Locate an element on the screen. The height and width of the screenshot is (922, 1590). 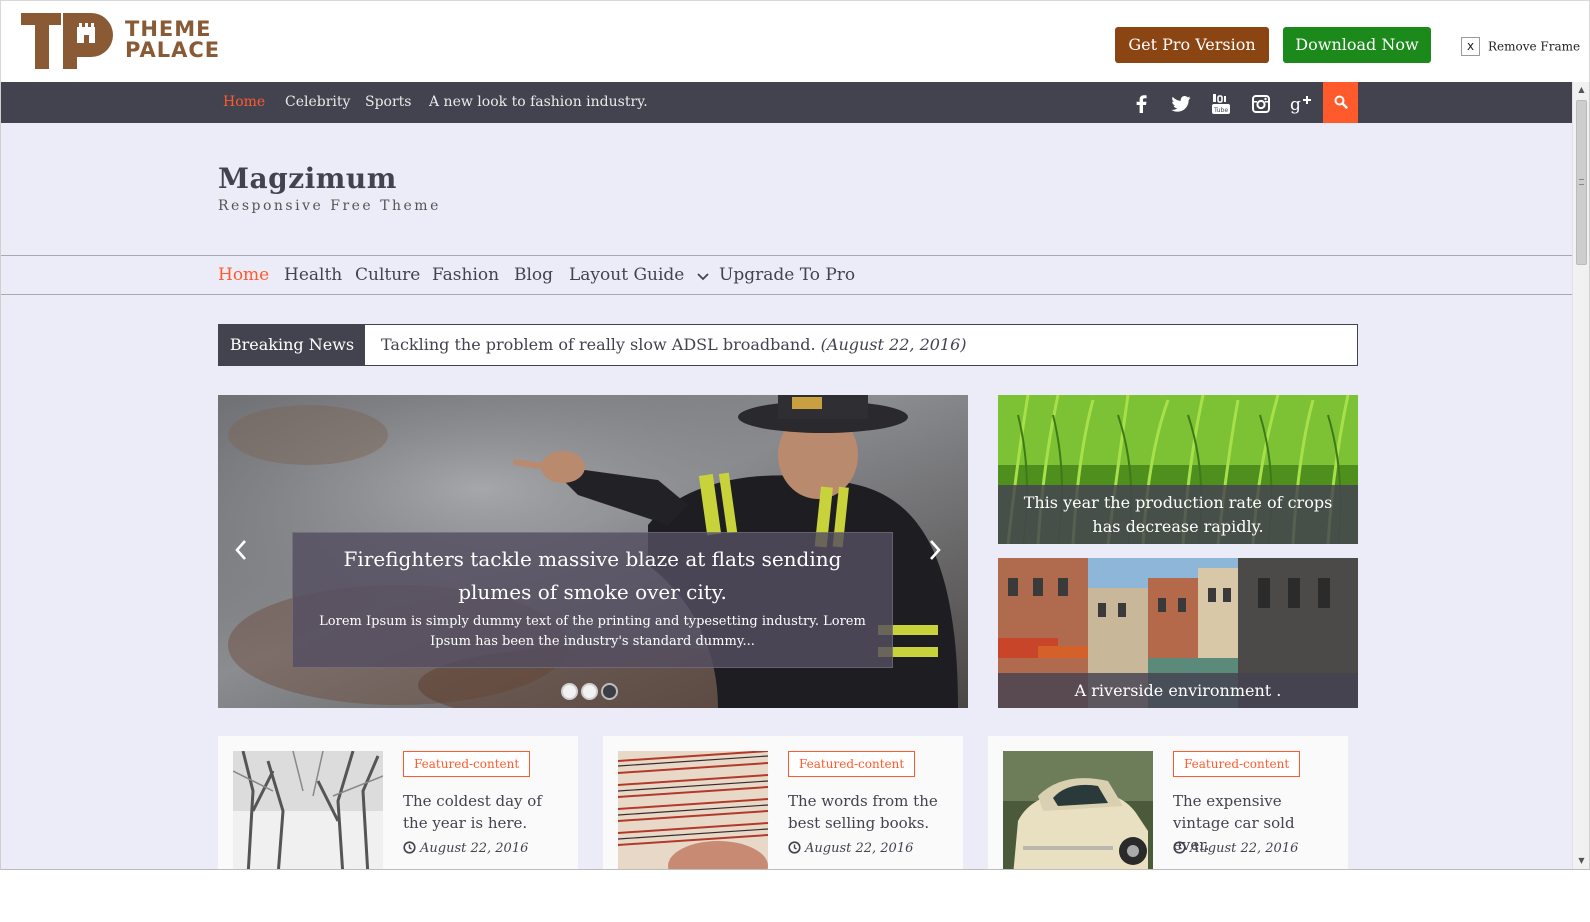
main-nav-blog: Blog is located at coordinates (533, 275).